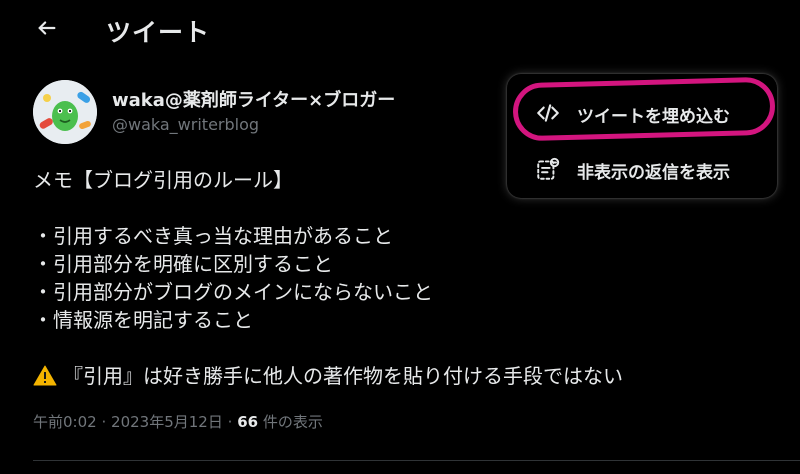  Describe the element at coordinates (400, 30) in the screenshot. I see `top-bar: ツイート` at that location.